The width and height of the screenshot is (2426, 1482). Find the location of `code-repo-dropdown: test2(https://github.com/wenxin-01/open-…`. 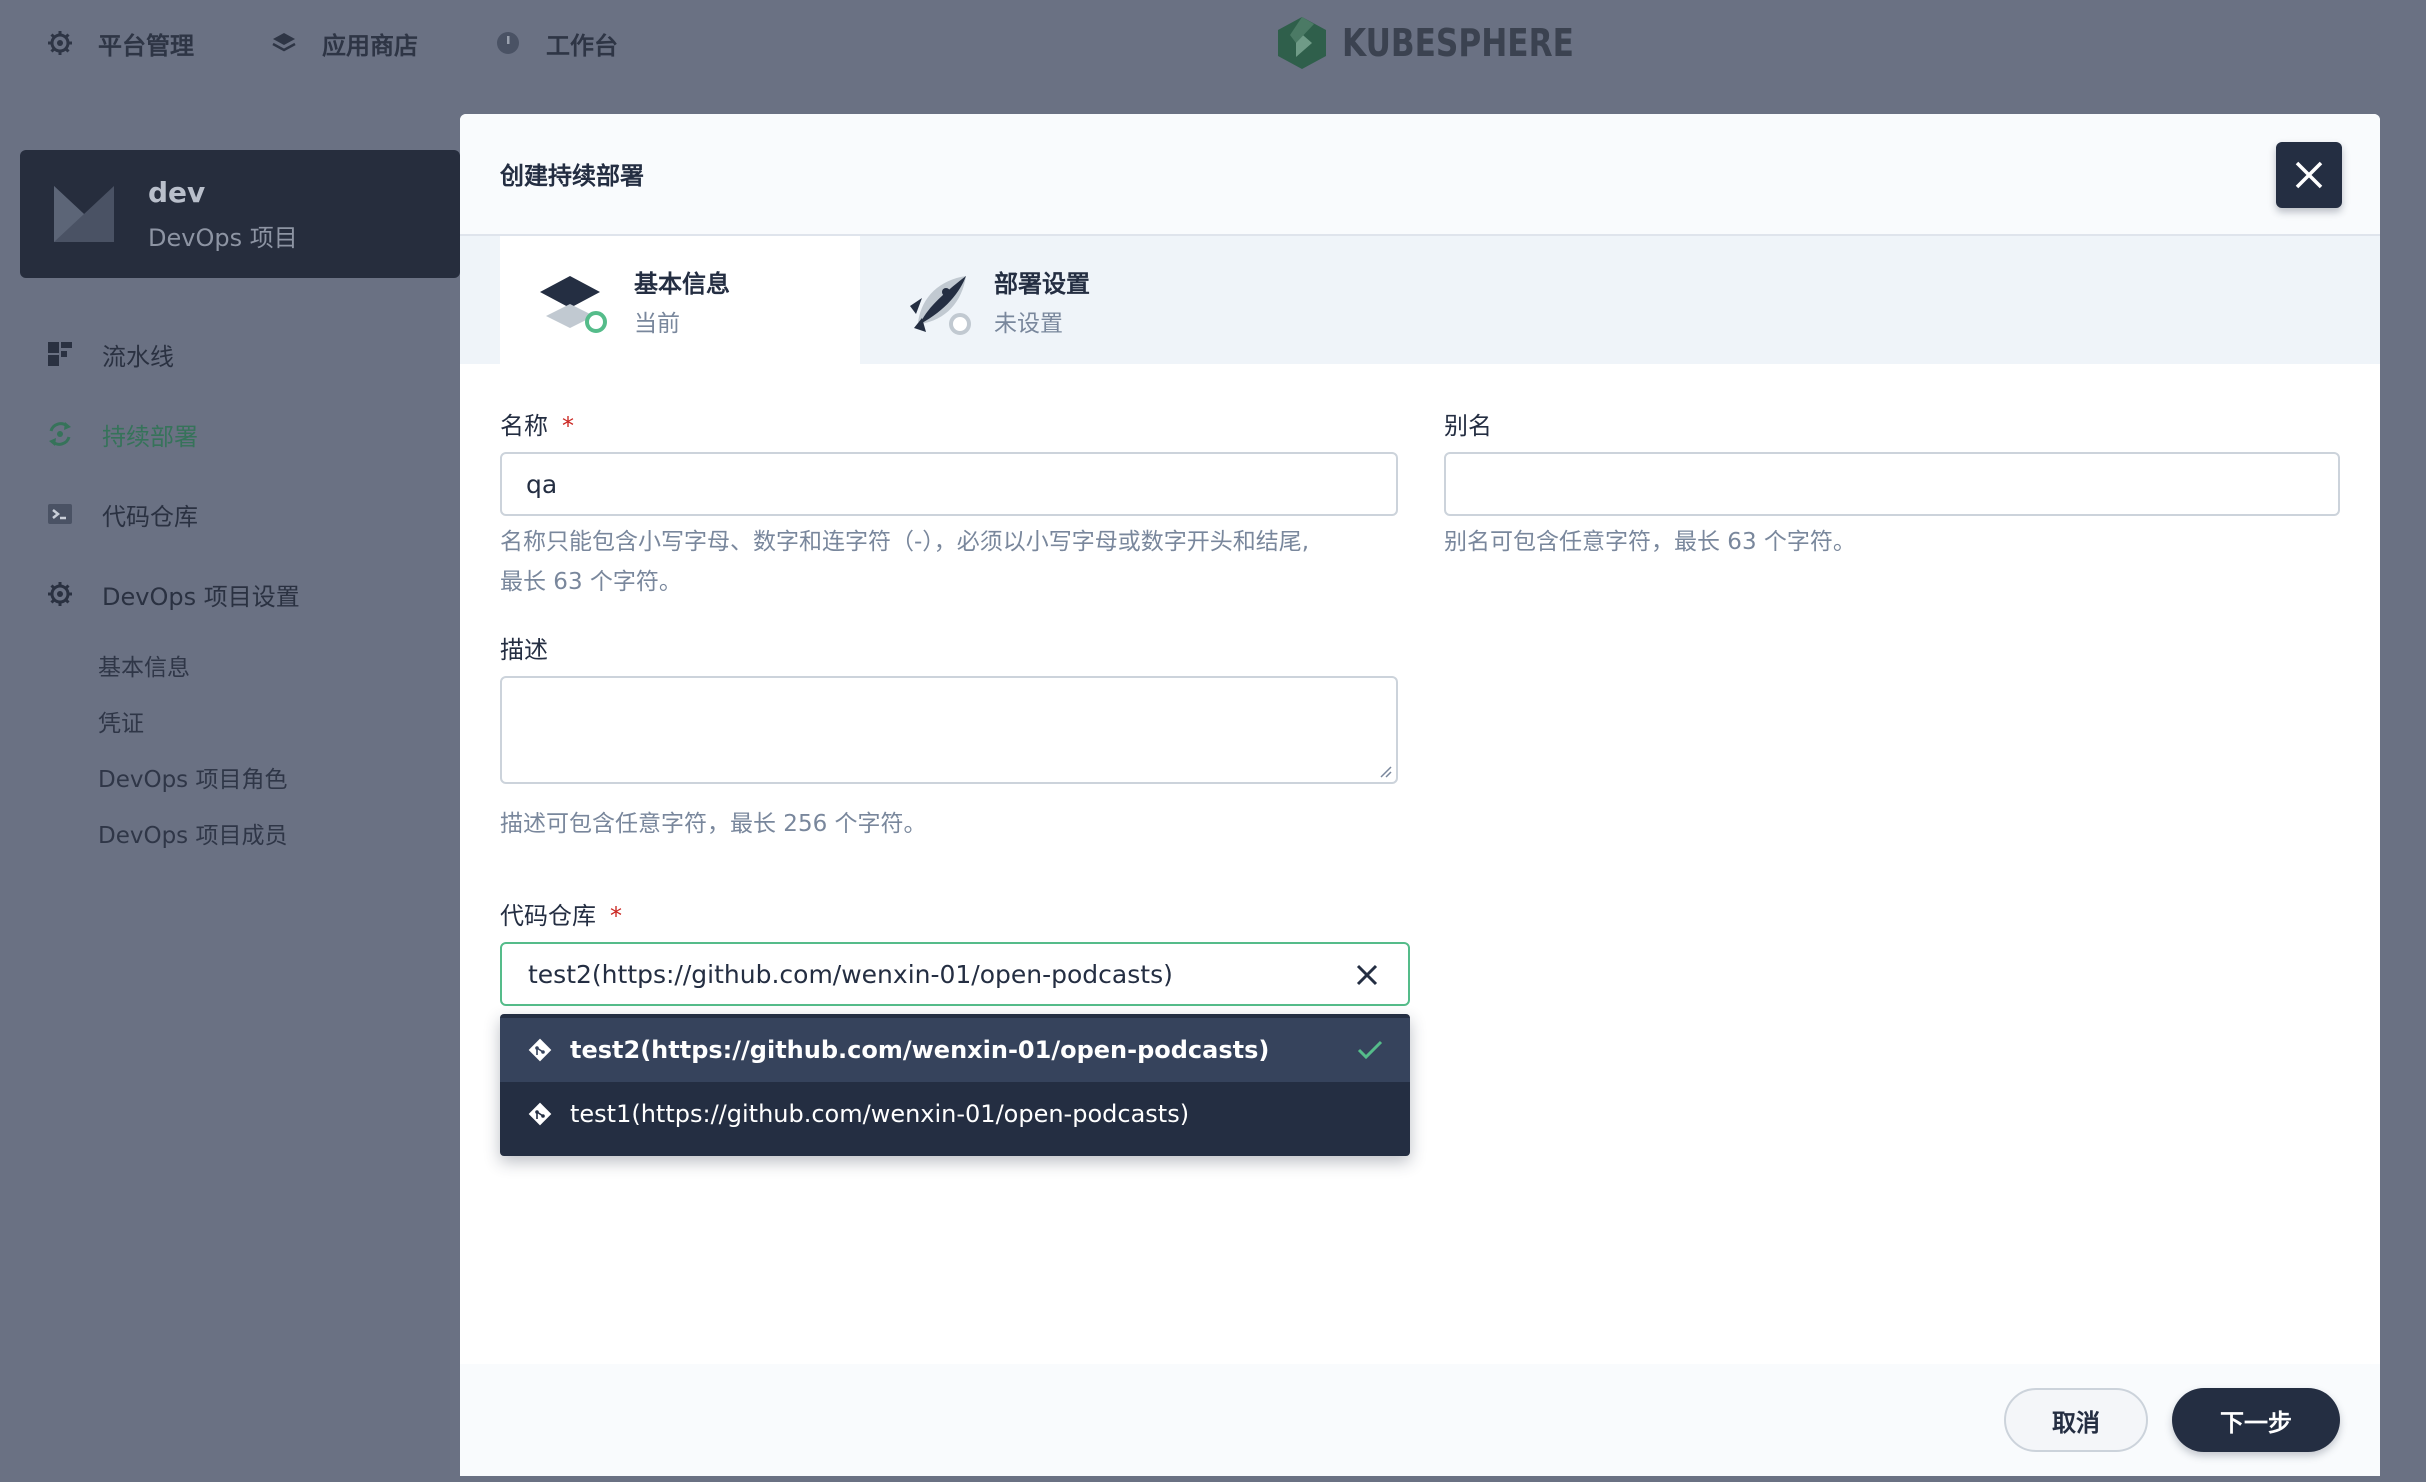

code-repo-dropdown: test2(https://github.com/wenxin-01/open-… is located at coordinates (955, 1085).